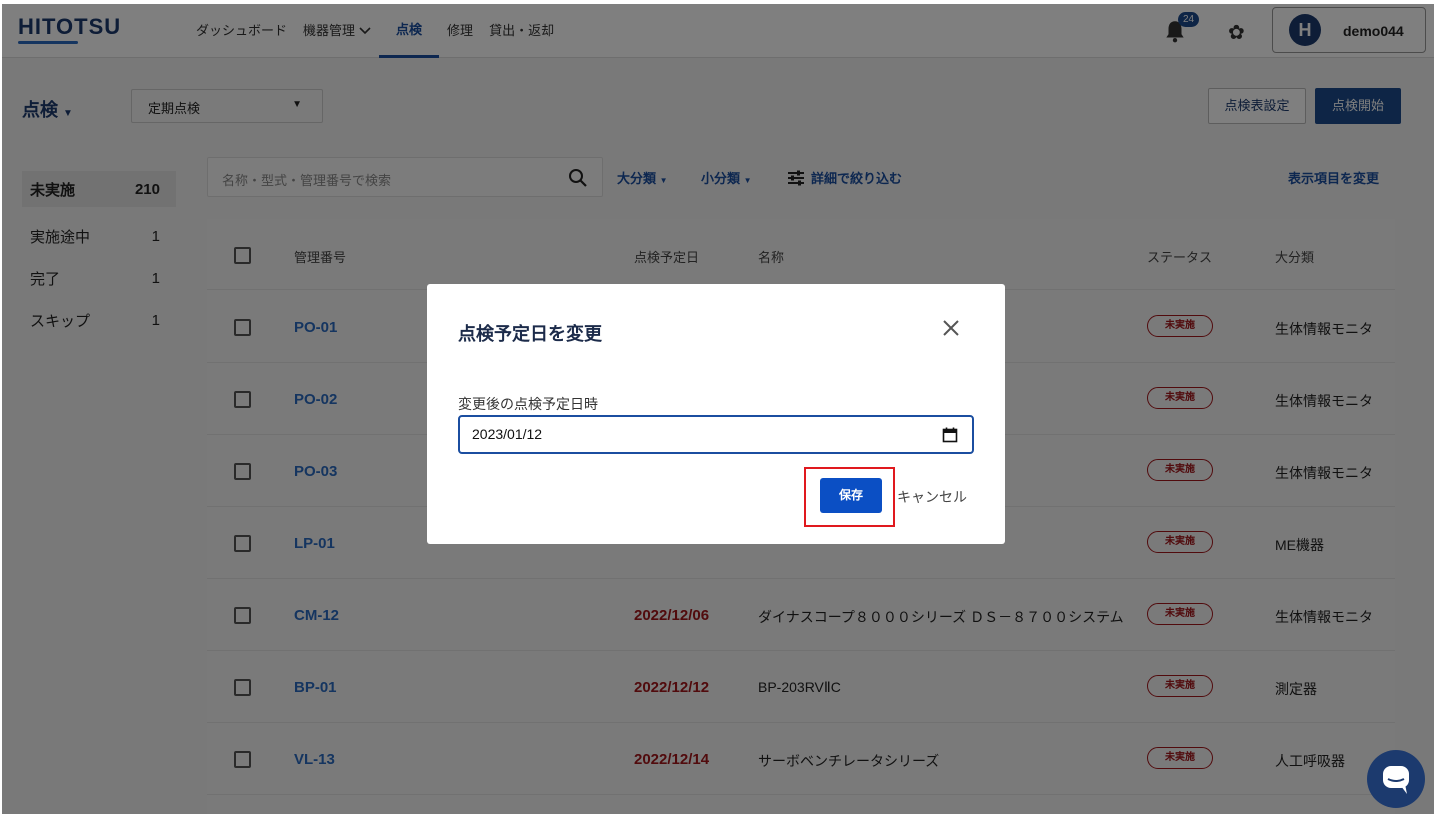 This screenshot has height=817, width=1437. Describe the element at coordinates (851, 495) in the screenshot. I see `save-button: 保存` at that location.